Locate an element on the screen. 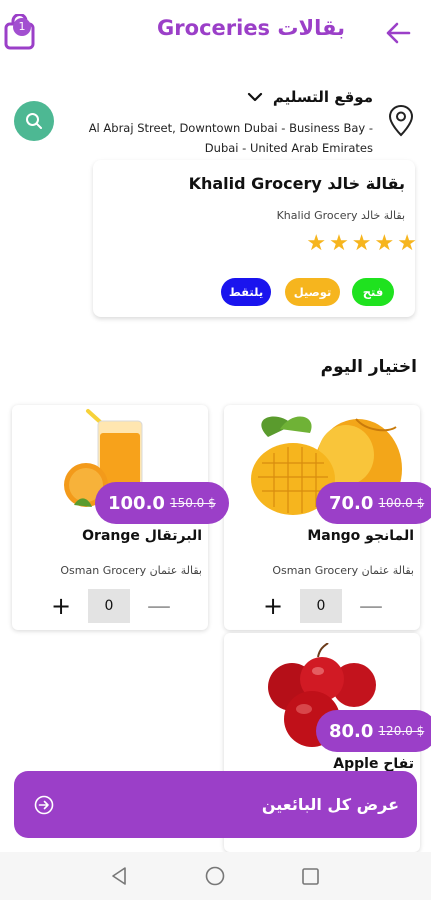 Image resolution: width=431 pixels, height=900 pixels. search-icon is located at coordinates (34, 121).